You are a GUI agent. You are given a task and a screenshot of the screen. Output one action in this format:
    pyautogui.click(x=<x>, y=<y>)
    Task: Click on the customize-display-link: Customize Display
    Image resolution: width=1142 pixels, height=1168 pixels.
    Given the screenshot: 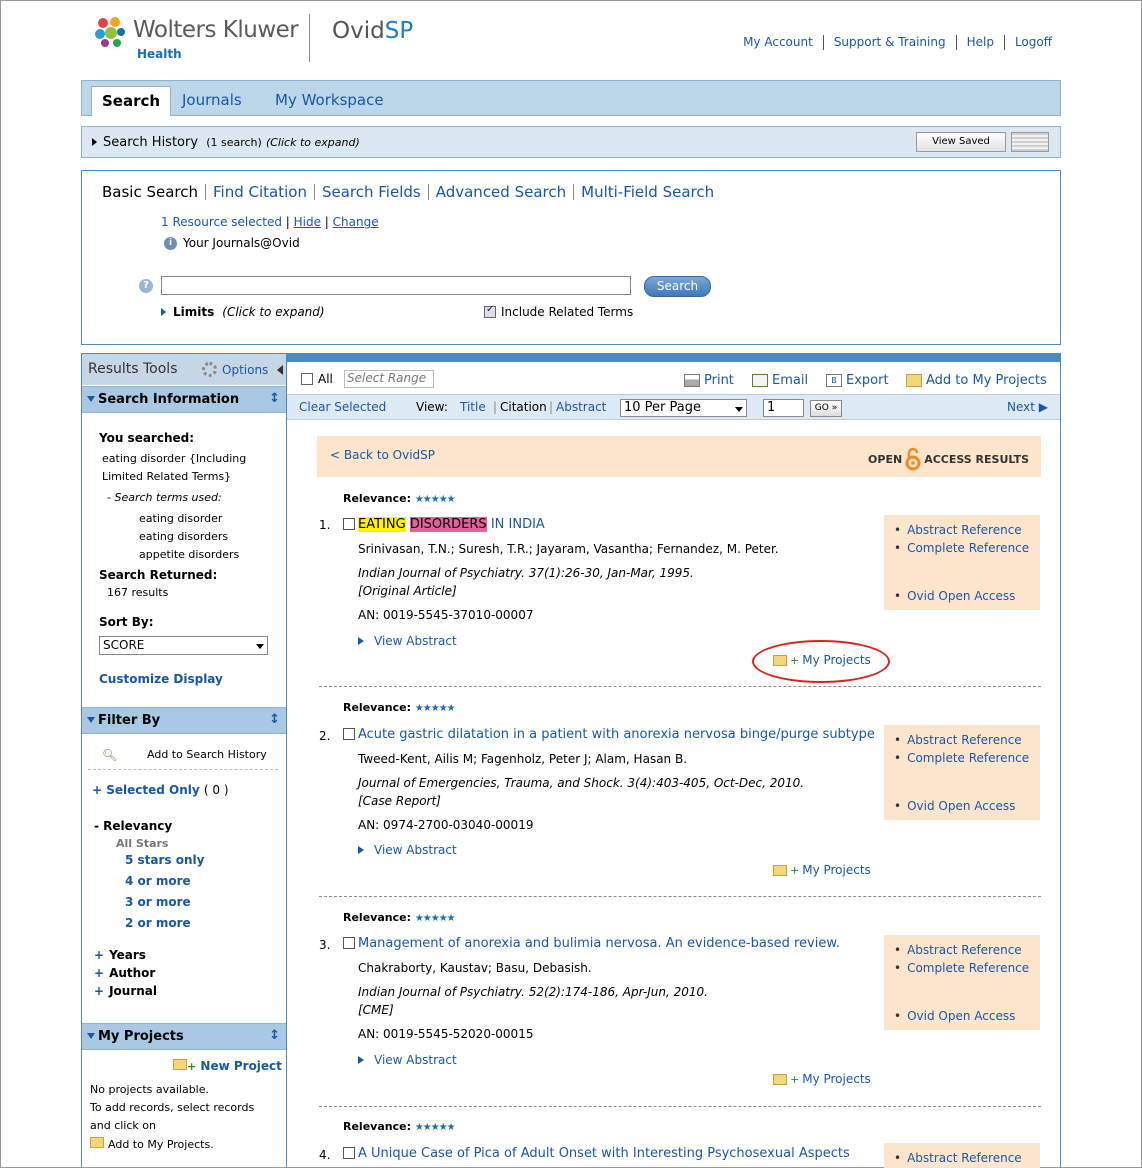 What is the action you would take?
    pyautogui.click(x=161, y=679)
    